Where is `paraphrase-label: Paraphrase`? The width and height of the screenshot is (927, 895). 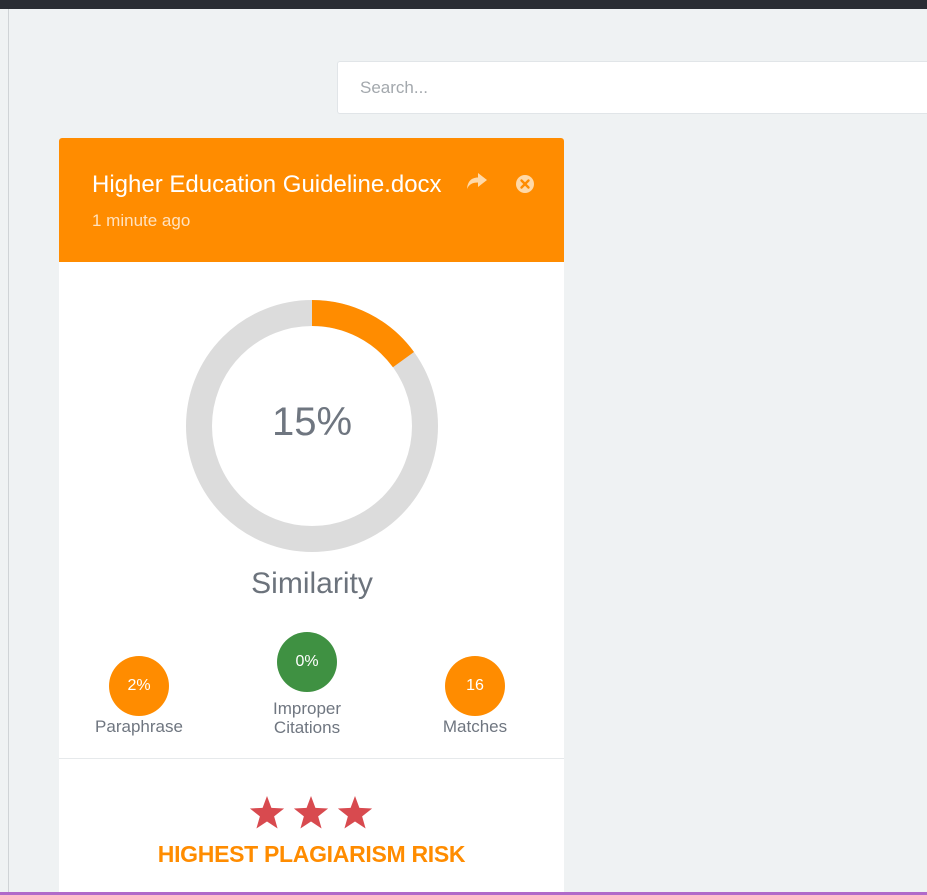 paraphrase-label: Paraphrase is located at coordinates (139, 726).